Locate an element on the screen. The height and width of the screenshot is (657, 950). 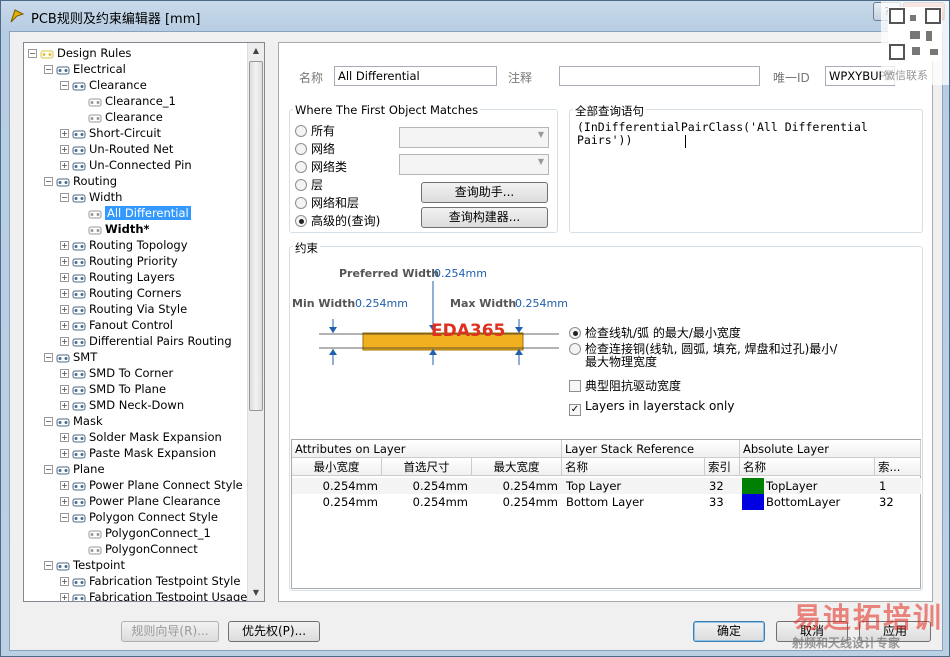
tree-node-un-routed-net: + Un-Routed Net is located at coordinates (116, 149).